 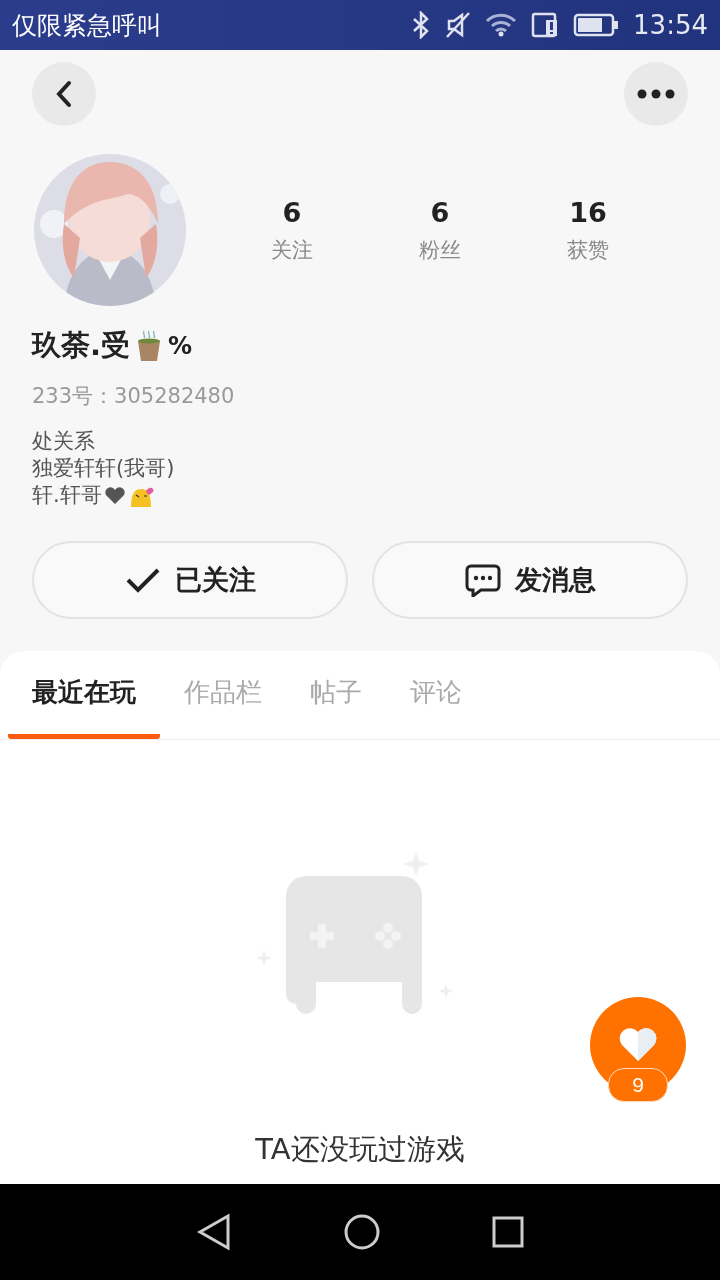 I want to click on stat-value: 16, so click(x=588, y=212).